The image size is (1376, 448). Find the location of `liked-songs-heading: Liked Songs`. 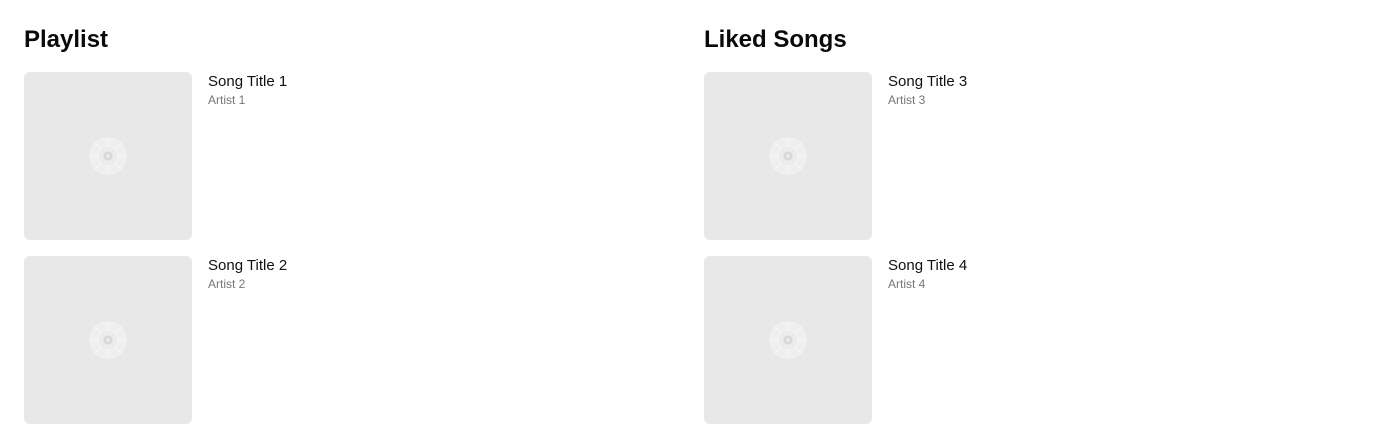

liked-songs-heading: Liked Songs is located at coordinates (775, 39).